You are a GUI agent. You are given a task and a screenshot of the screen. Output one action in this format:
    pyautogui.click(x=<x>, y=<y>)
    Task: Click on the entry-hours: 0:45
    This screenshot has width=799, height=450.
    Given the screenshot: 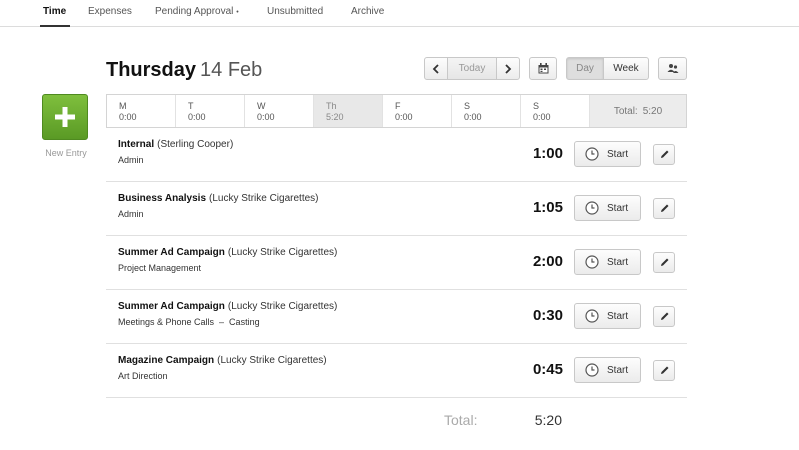 What is the action you would take?
    pyautogui.click(x=539, y=369)
    